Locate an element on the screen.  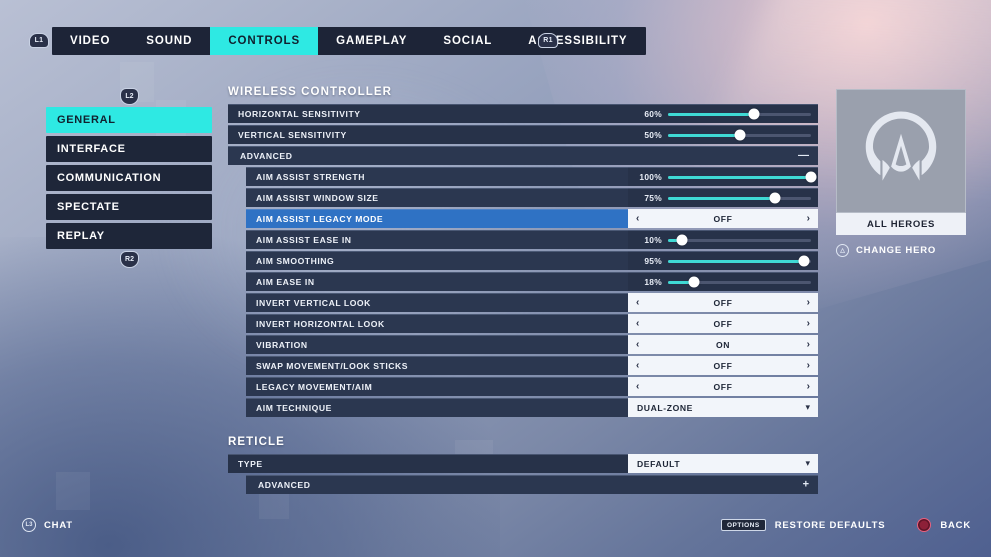
slider-value: 60% is located at coordinates (653, 114).